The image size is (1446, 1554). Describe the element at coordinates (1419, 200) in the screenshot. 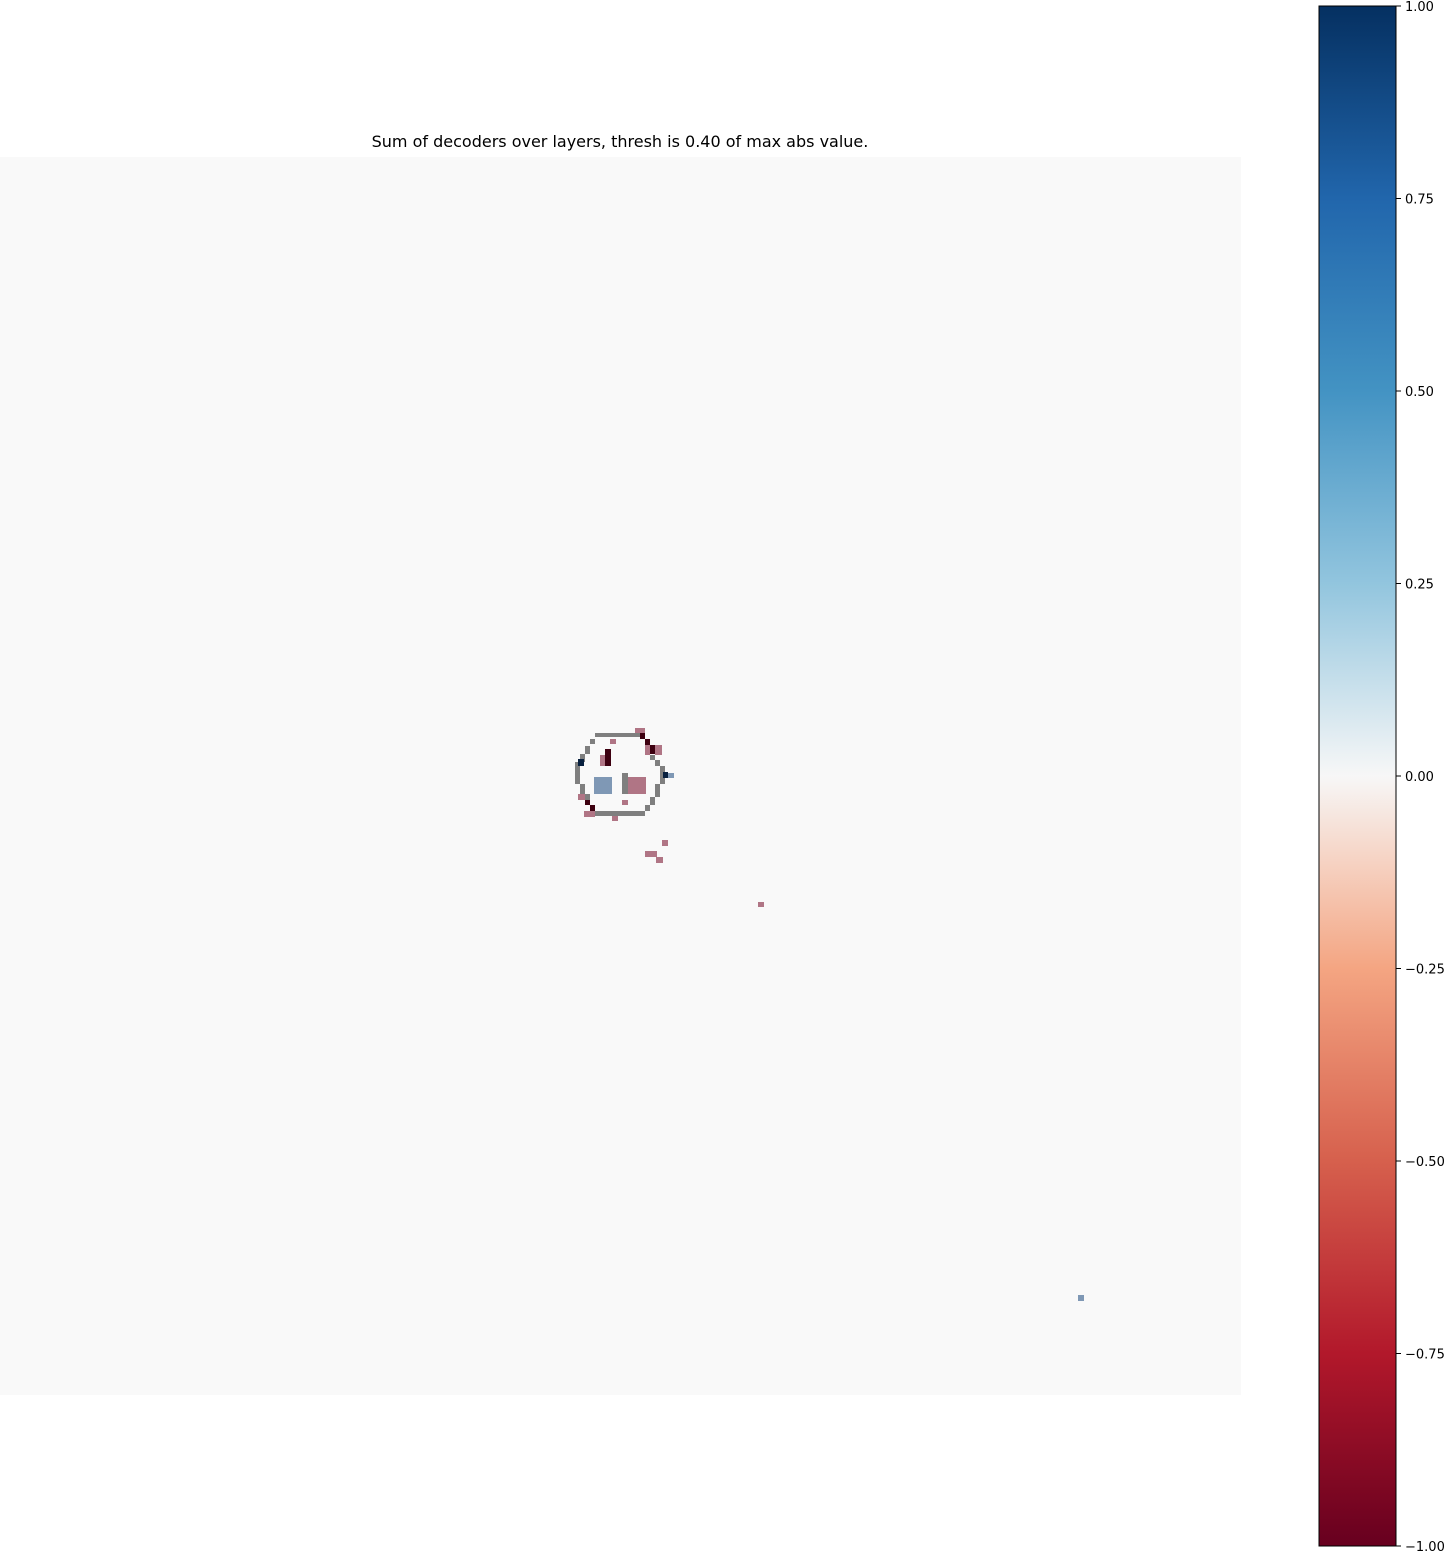

I see `colorbar-tick-label: 0.75` at that location.